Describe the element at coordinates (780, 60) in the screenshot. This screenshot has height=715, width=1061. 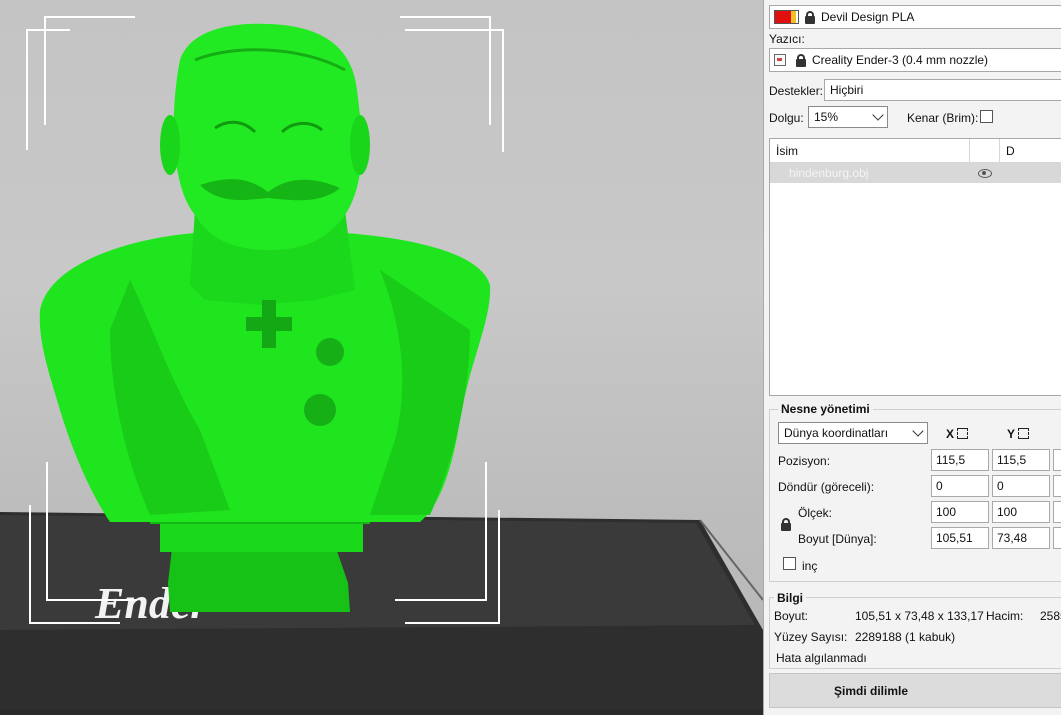
I see `printer-icon` at that location.